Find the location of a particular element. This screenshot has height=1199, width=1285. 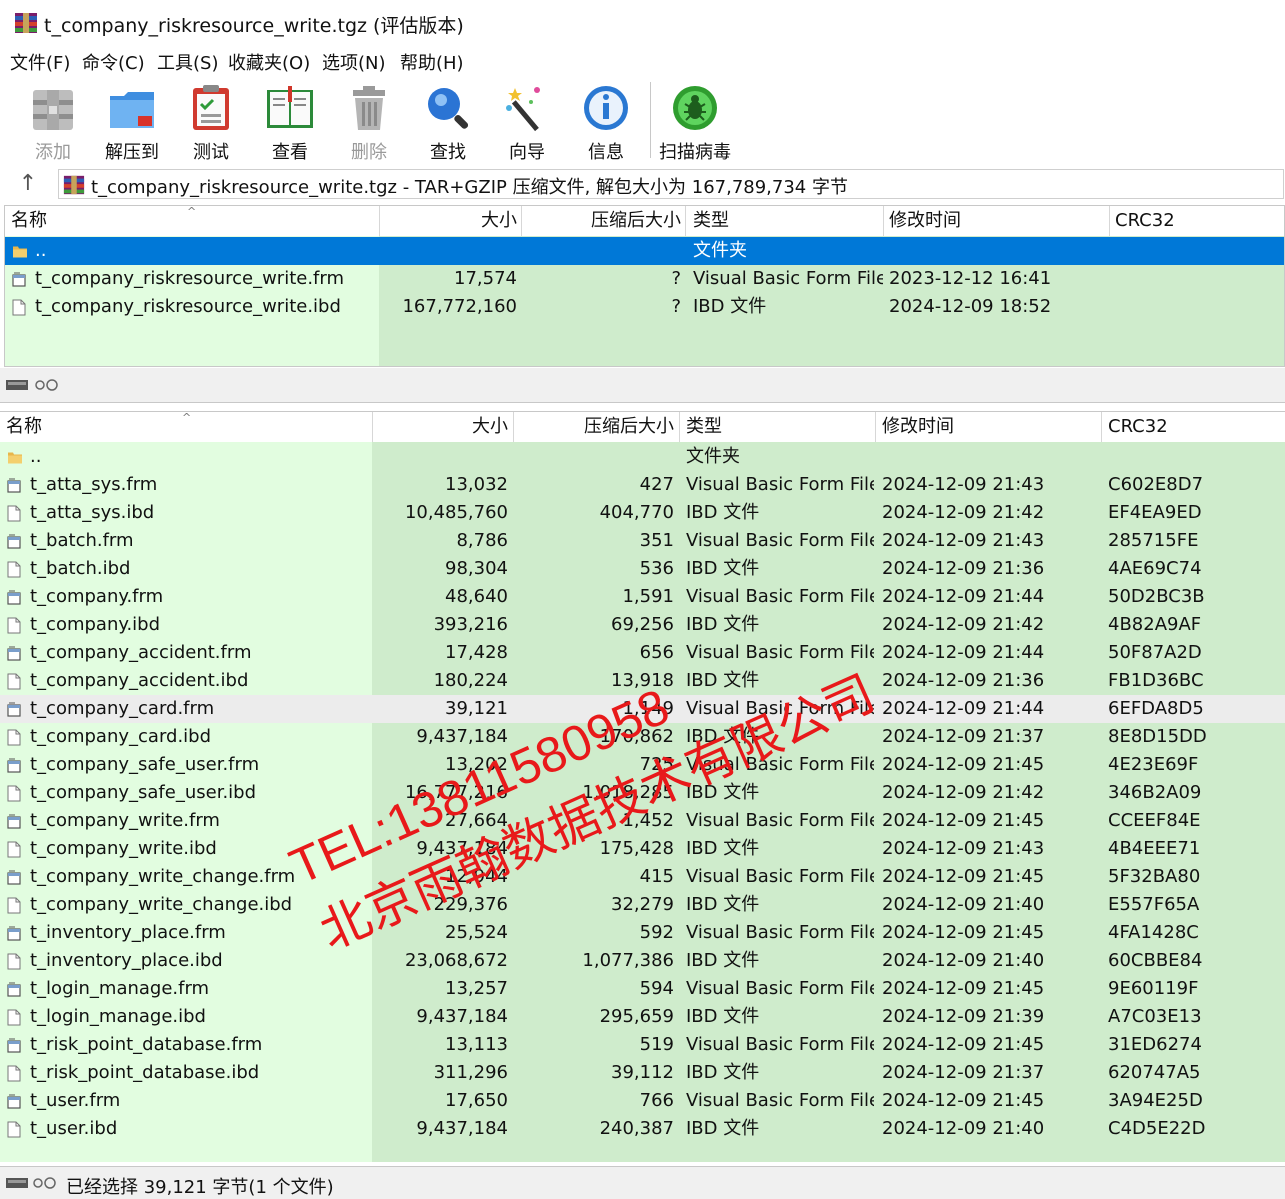

cell-crc: 4B4EEE71 is located at coordinates (1154, 848).